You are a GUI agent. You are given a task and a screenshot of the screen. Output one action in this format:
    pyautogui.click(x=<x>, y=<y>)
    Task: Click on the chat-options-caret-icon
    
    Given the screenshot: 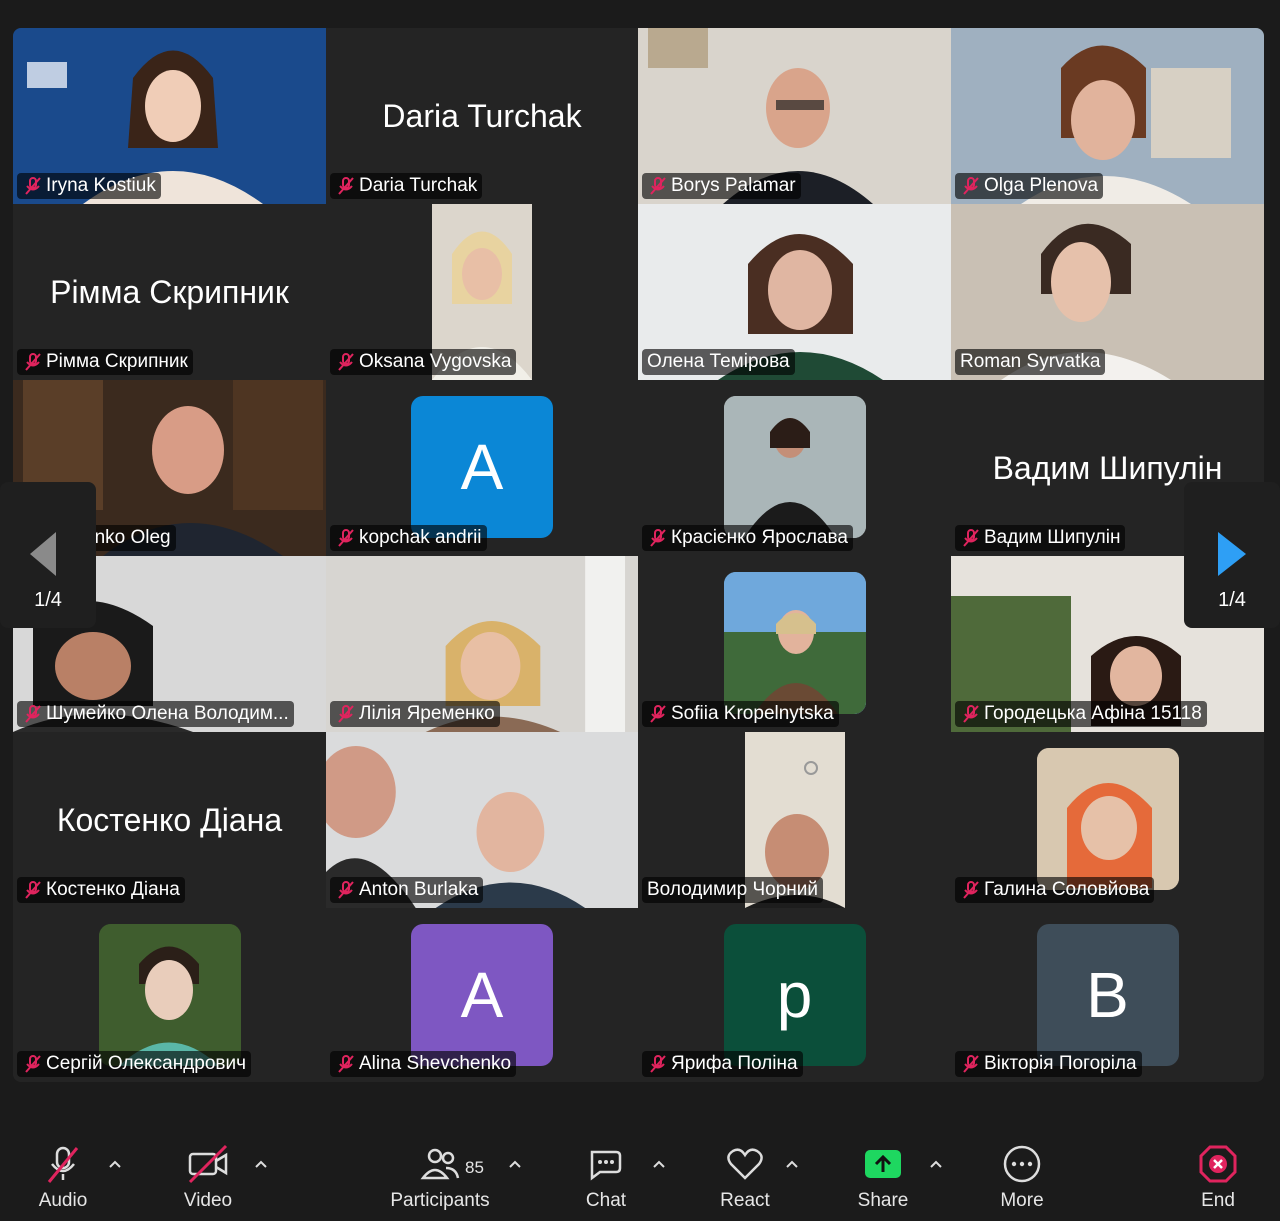 What is the action you would take?
    pyautogui.click(x=659, y=1164)
    